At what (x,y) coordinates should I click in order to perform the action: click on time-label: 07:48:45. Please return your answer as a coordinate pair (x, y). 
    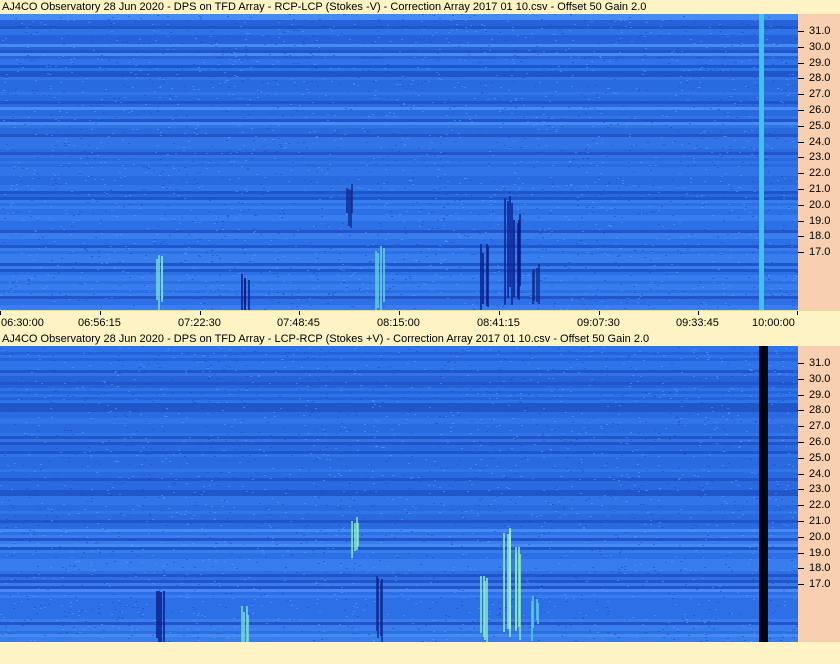
    Looking at the image, I should click on (298, 323).